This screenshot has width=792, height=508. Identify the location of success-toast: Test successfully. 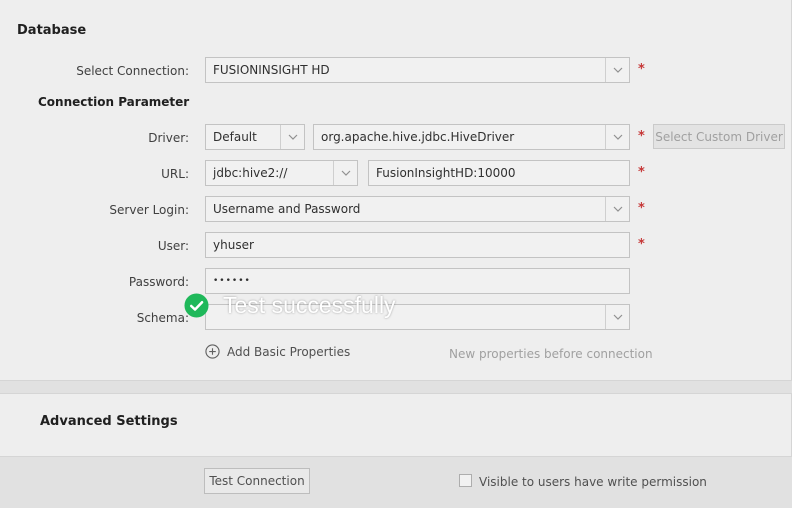
(290, 305).